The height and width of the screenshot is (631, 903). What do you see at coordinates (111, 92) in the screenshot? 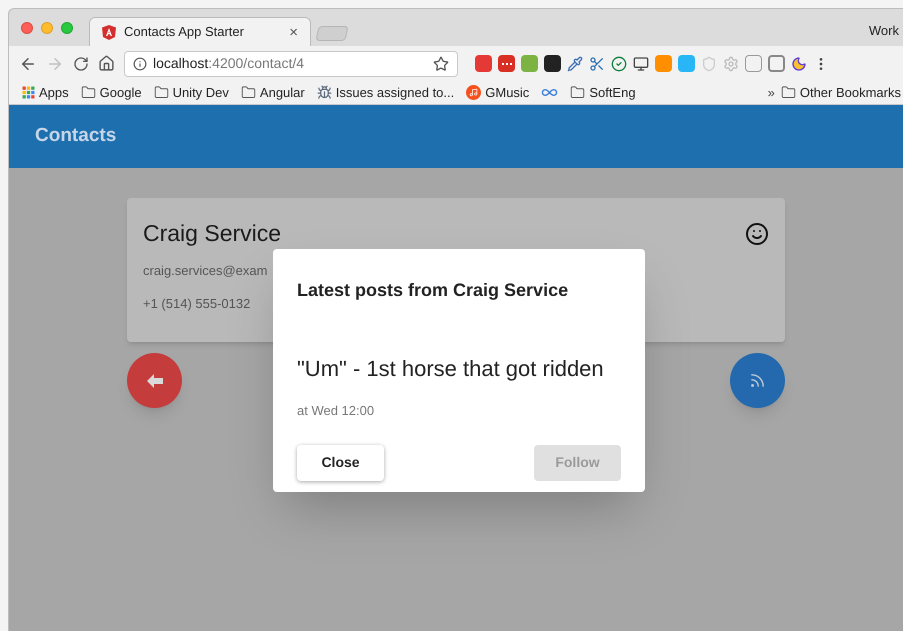
I see `bookmark: Google` at bounding box center [111, 92].